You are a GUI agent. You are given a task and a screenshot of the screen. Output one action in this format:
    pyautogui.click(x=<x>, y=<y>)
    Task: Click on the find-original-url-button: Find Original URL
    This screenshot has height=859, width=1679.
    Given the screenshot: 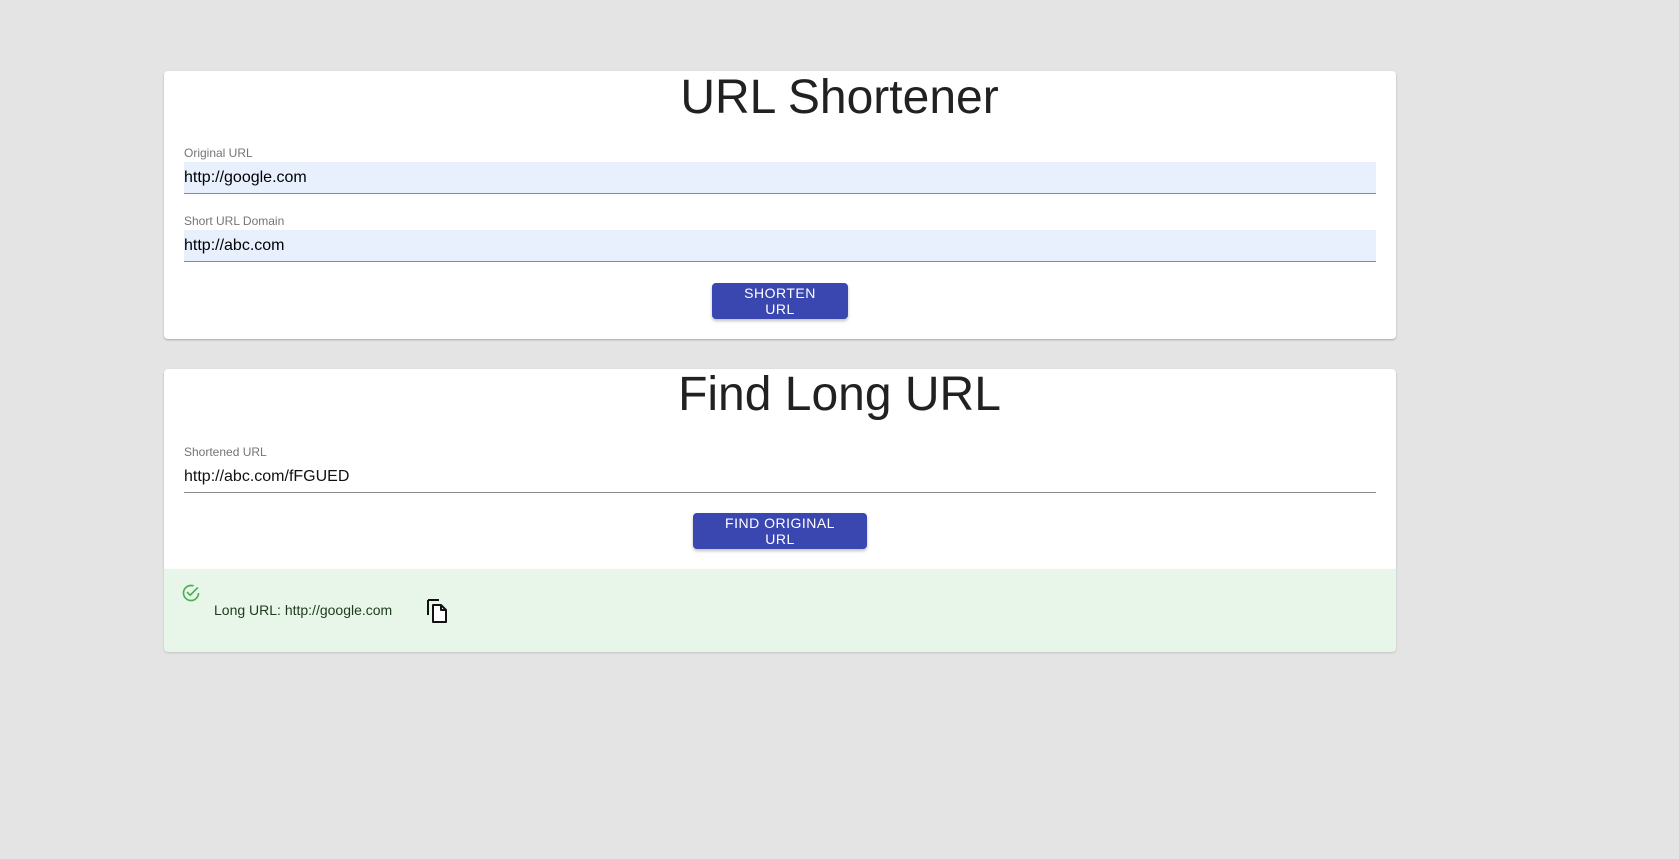 What is the action you would take?
    pyautogui.click(x=780, y=531)
    